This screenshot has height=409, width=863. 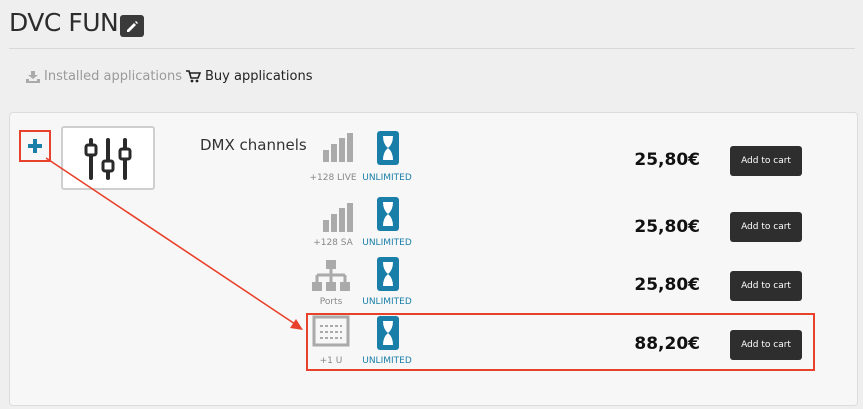 What do you see at coordinates (333, 243) in the screenshot?
I see `option-label: +128 SA` at bounding box center [333, 243].